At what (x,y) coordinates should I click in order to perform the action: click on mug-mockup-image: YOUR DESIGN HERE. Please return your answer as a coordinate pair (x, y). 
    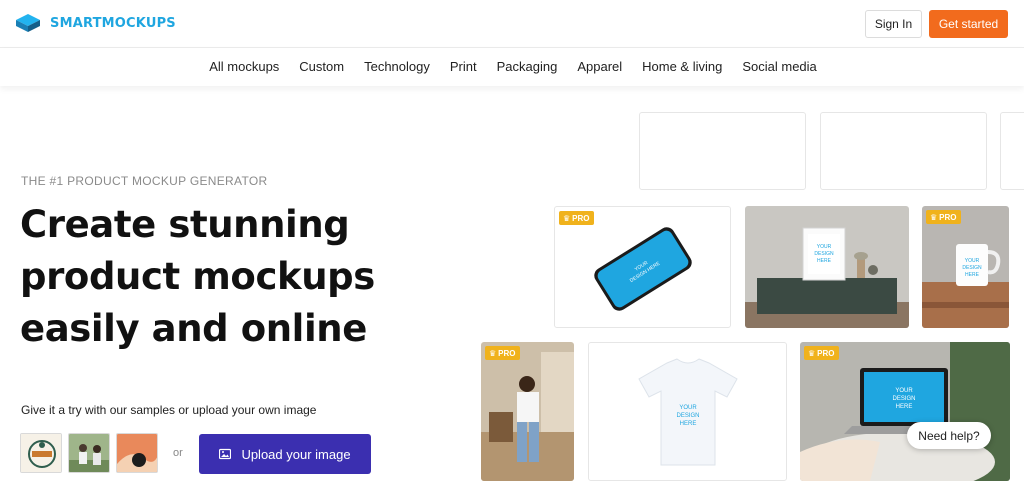
    Looking at the image, I should click on (965, 267).